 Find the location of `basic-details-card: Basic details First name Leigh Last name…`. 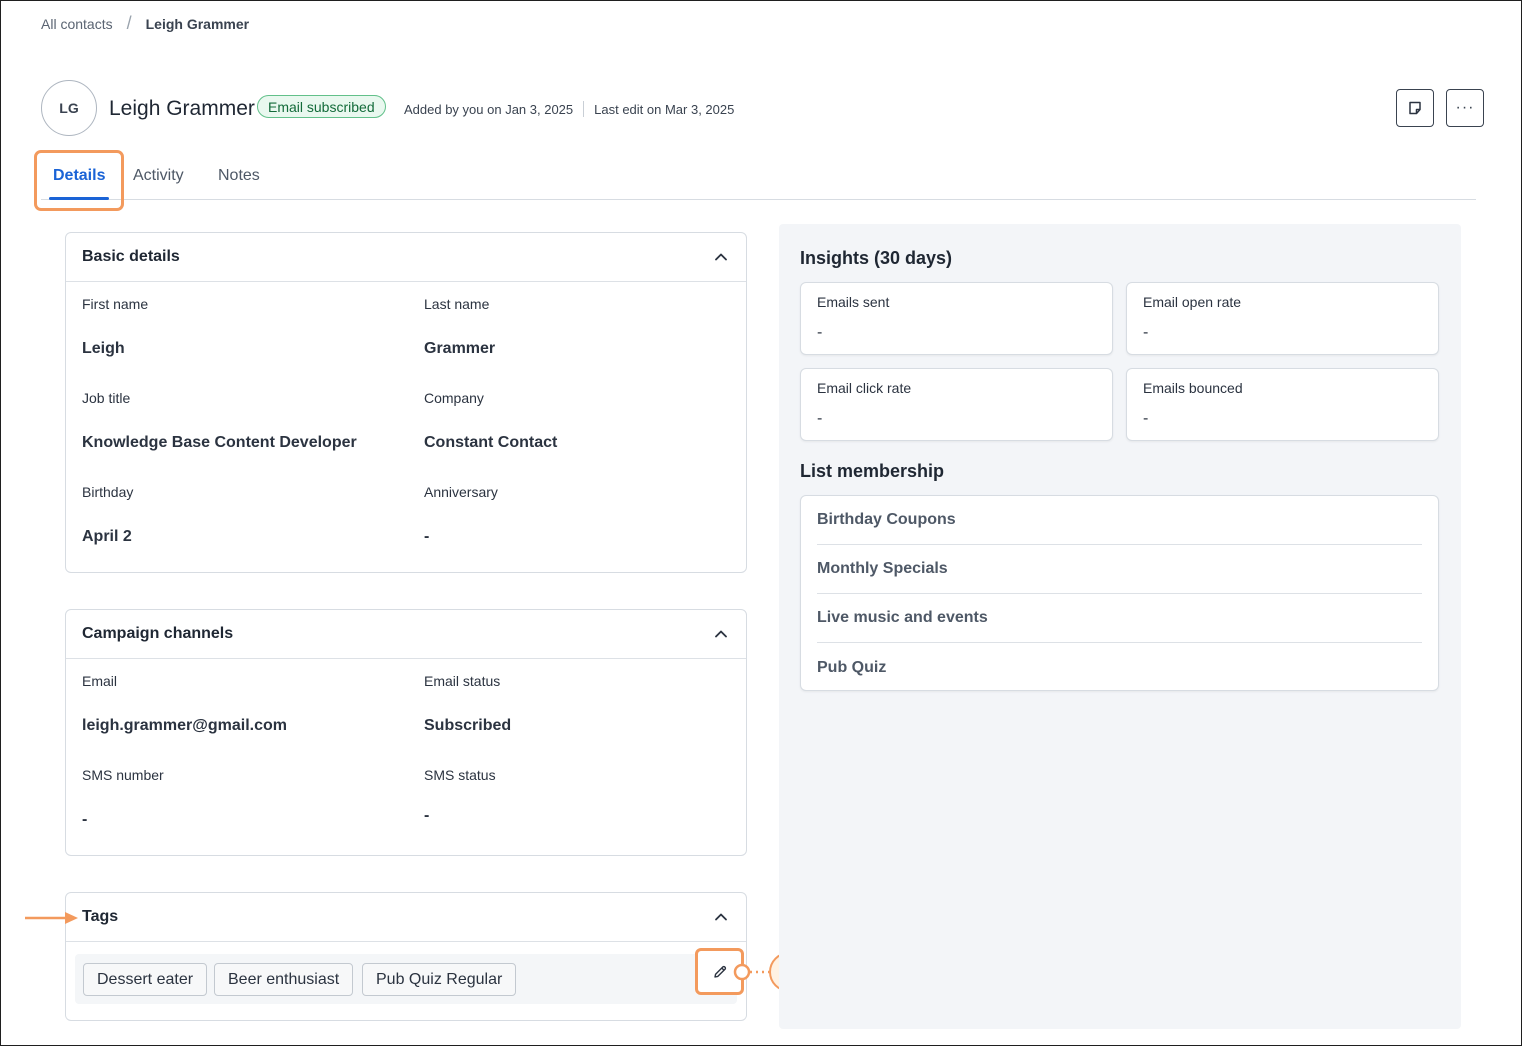

basic-details-card: Basic details First name Leigh Last name… is located at coordinates (406, 402).